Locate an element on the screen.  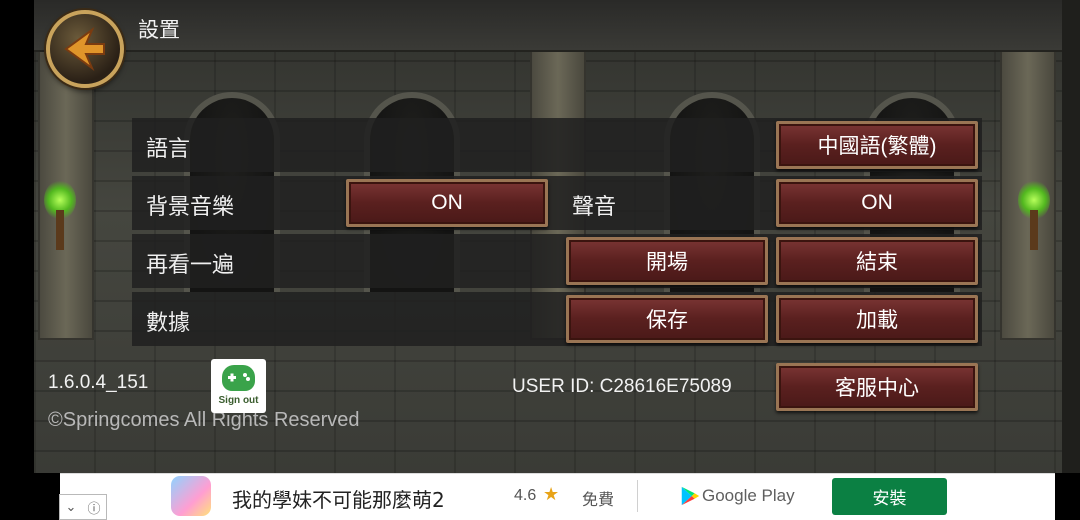
google-play-icon is located at coordinates (690, 496).